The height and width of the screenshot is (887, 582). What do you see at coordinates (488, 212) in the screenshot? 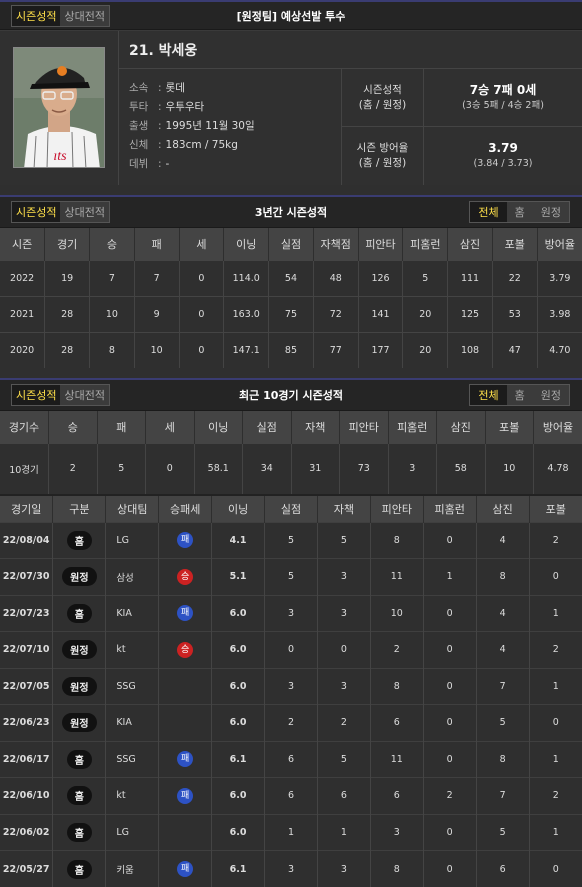
I see `filter-all-3y: 전체` at bounding box center [488, 212].